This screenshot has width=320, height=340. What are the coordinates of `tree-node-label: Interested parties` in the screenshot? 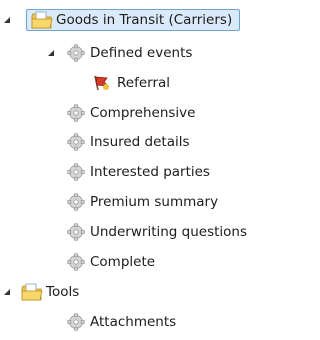 It's located at (150, 172).